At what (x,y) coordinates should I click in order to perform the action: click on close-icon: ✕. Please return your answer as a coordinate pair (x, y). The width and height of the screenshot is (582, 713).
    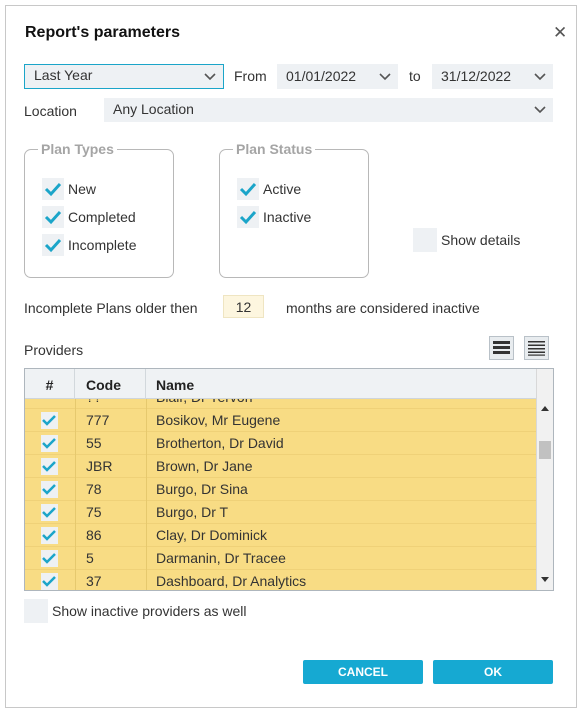
    Looking at the image, I should click on (560, 33).